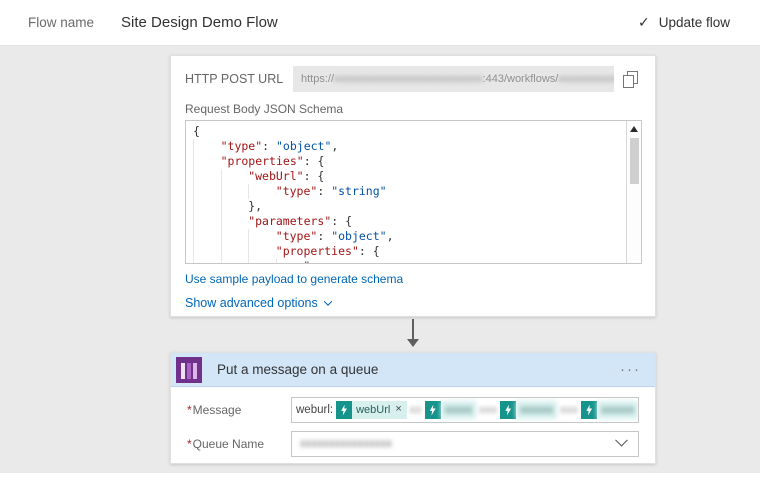  Describe the element at coordinates (298, 369) in the screenshot. I see `queue-card-title: Put a message on a queue` at that location.